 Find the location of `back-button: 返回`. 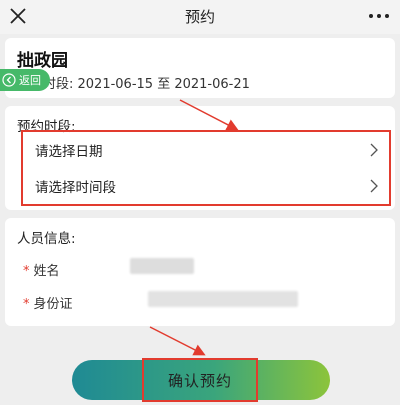

back-button: 返回 is located at coordinates (25, 80).